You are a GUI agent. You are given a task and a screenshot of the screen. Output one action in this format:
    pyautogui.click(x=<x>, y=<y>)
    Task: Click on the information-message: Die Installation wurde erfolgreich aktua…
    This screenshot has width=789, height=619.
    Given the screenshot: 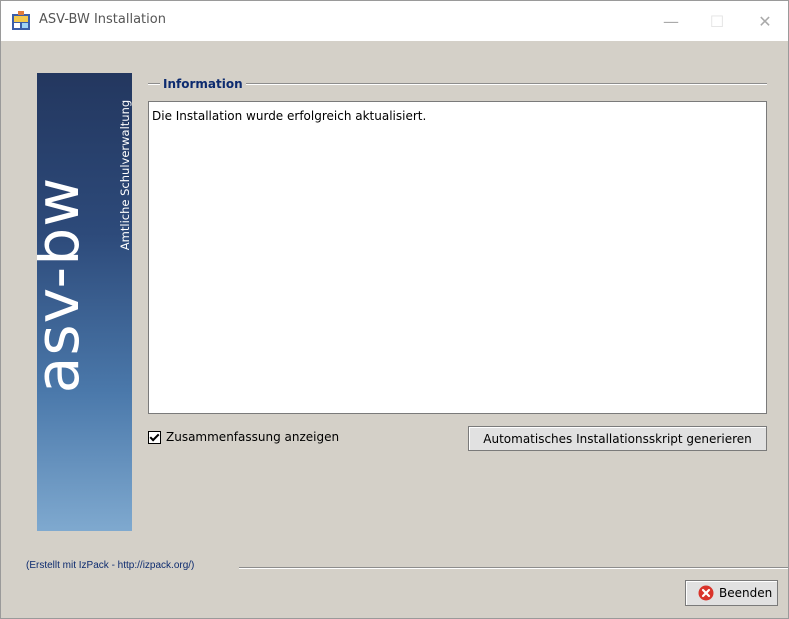 What is the action you would take?
    pyautogui.click(x=289, y=116)
    